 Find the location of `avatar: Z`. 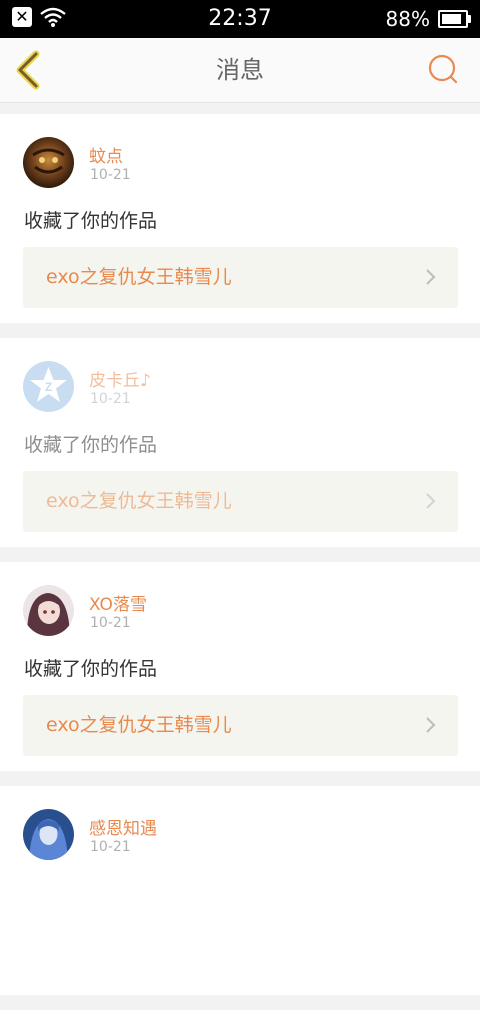

avatar: Z is located at coordinates (48, 386).